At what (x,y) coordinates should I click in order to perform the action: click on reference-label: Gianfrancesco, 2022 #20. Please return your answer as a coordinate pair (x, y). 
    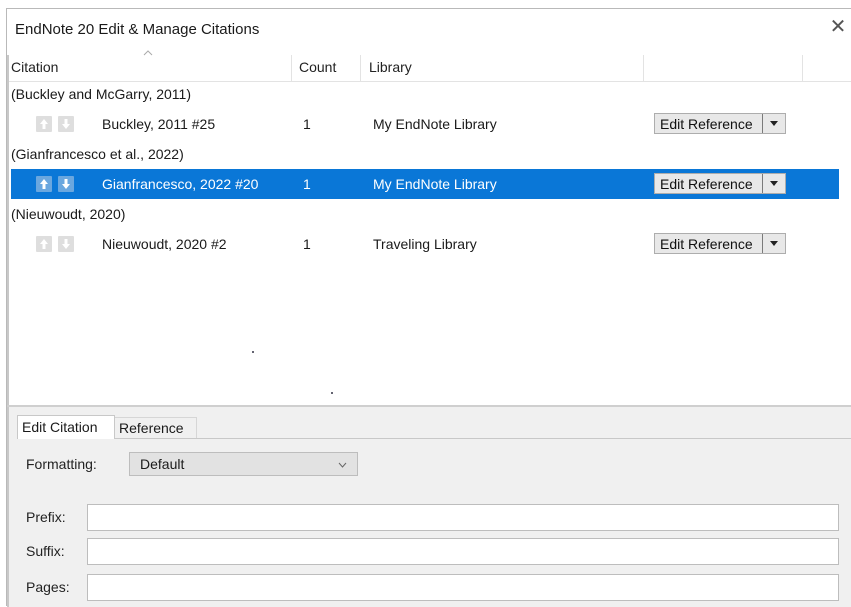
    Looking at the image, I should click on (180, 184).